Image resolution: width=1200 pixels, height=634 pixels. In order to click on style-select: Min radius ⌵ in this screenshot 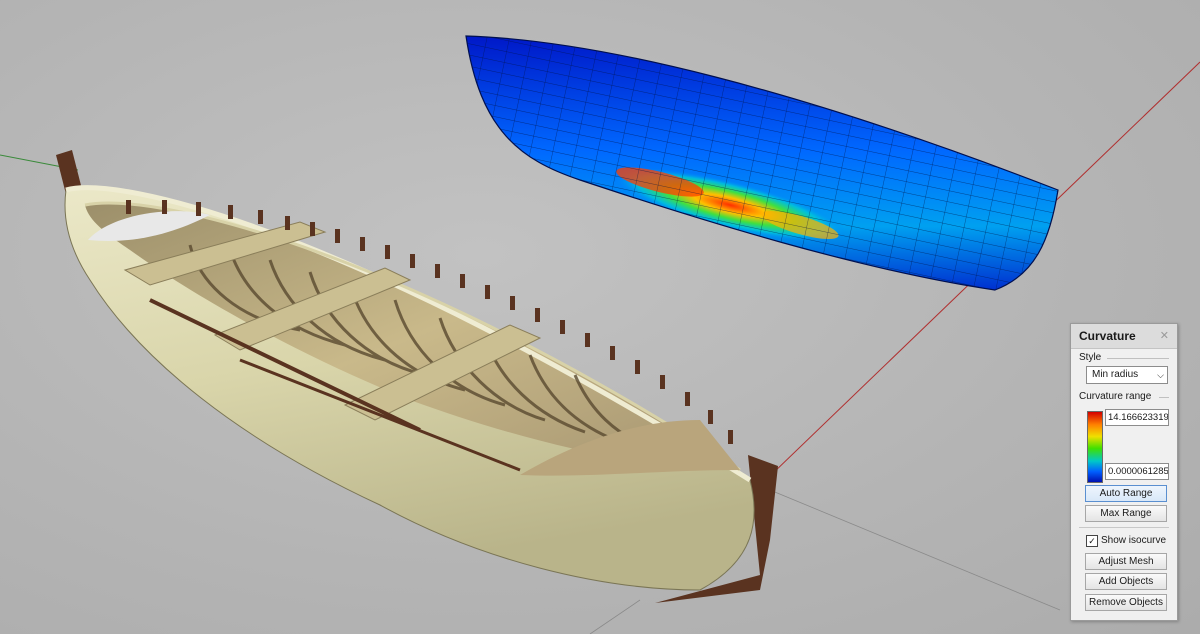, I will do `click(1127, 375)`.